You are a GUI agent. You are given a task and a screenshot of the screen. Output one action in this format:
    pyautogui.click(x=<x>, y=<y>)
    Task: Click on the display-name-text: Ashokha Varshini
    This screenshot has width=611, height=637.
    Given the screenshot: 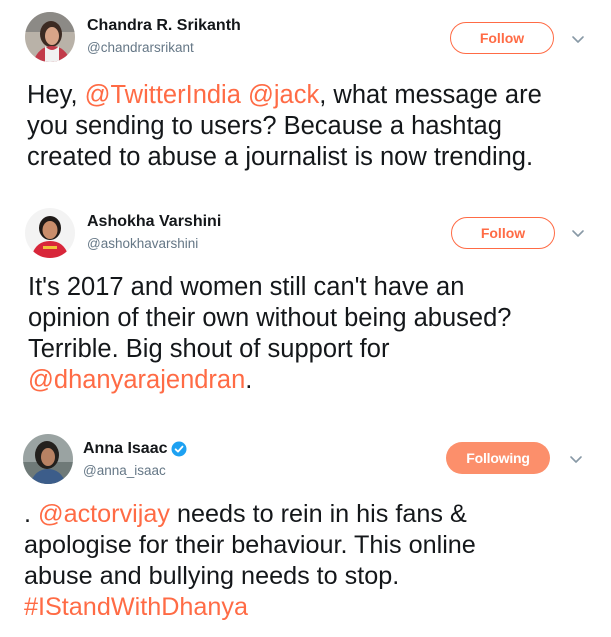 What is the action you would take?
    pyautogui.click(x=154, y=222)
    